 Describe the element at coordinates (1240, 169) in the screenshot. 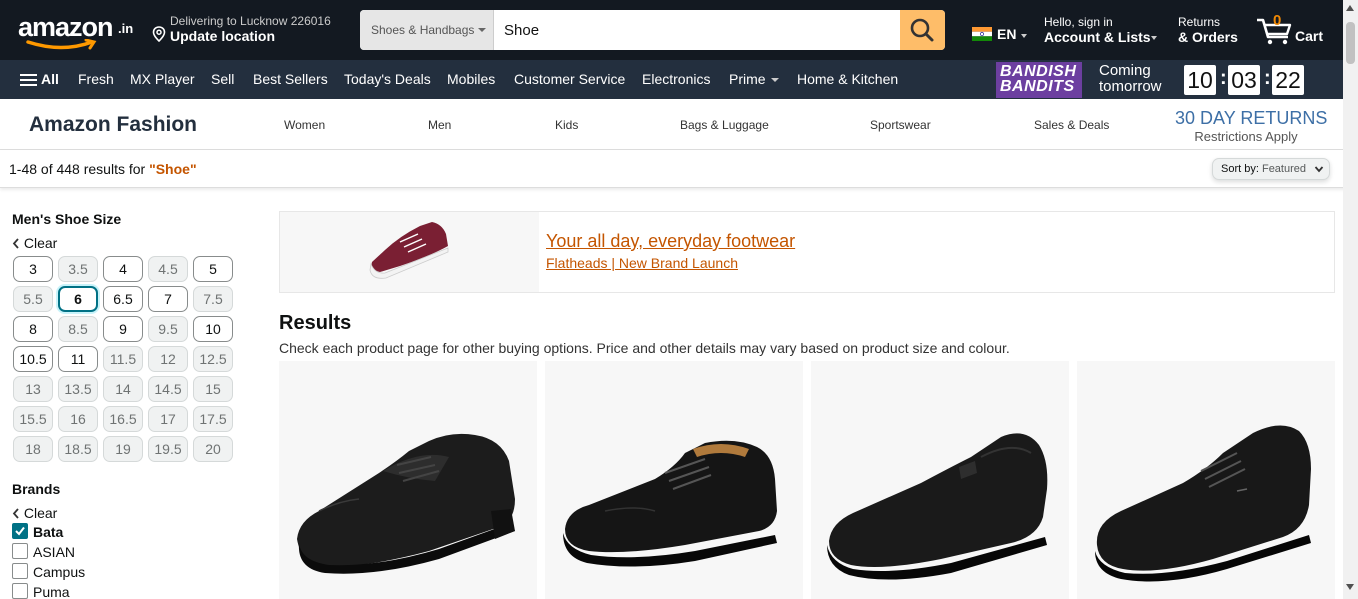

I see `sort-label: Sort by:` at that location.